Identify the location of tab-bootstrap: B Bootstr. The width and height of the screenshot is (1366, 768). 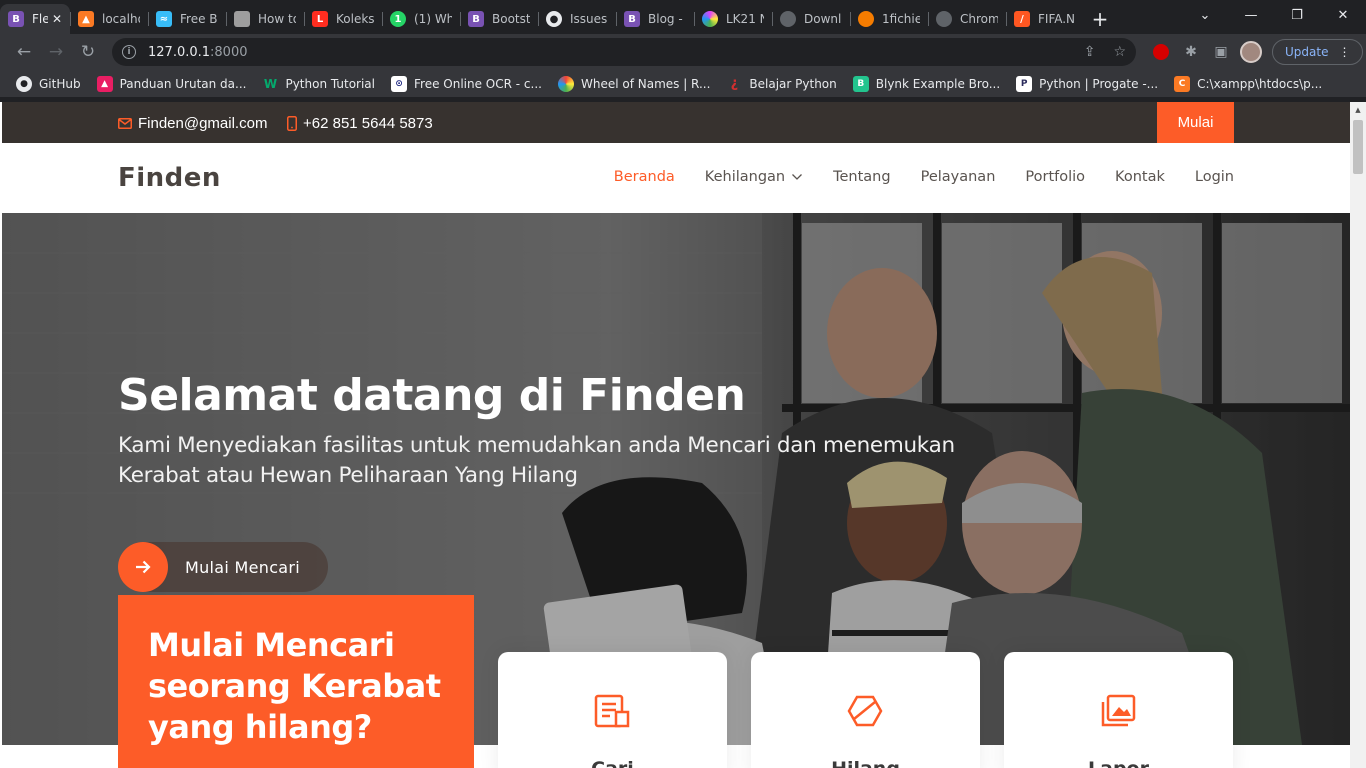
(499, 19).